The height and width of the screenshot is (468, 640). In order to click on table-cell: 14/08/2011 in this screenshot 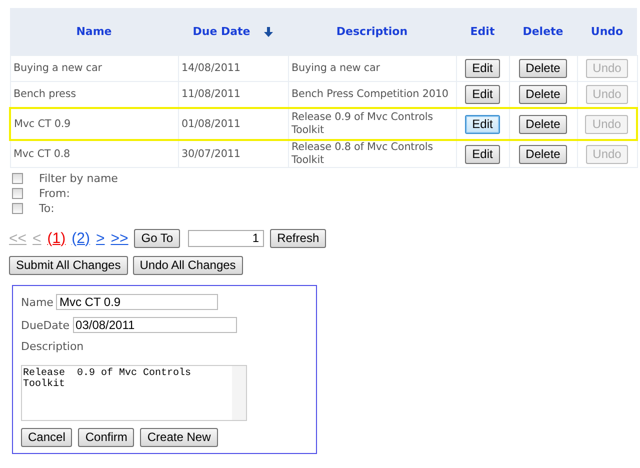, I will do `click(211, 68)`.